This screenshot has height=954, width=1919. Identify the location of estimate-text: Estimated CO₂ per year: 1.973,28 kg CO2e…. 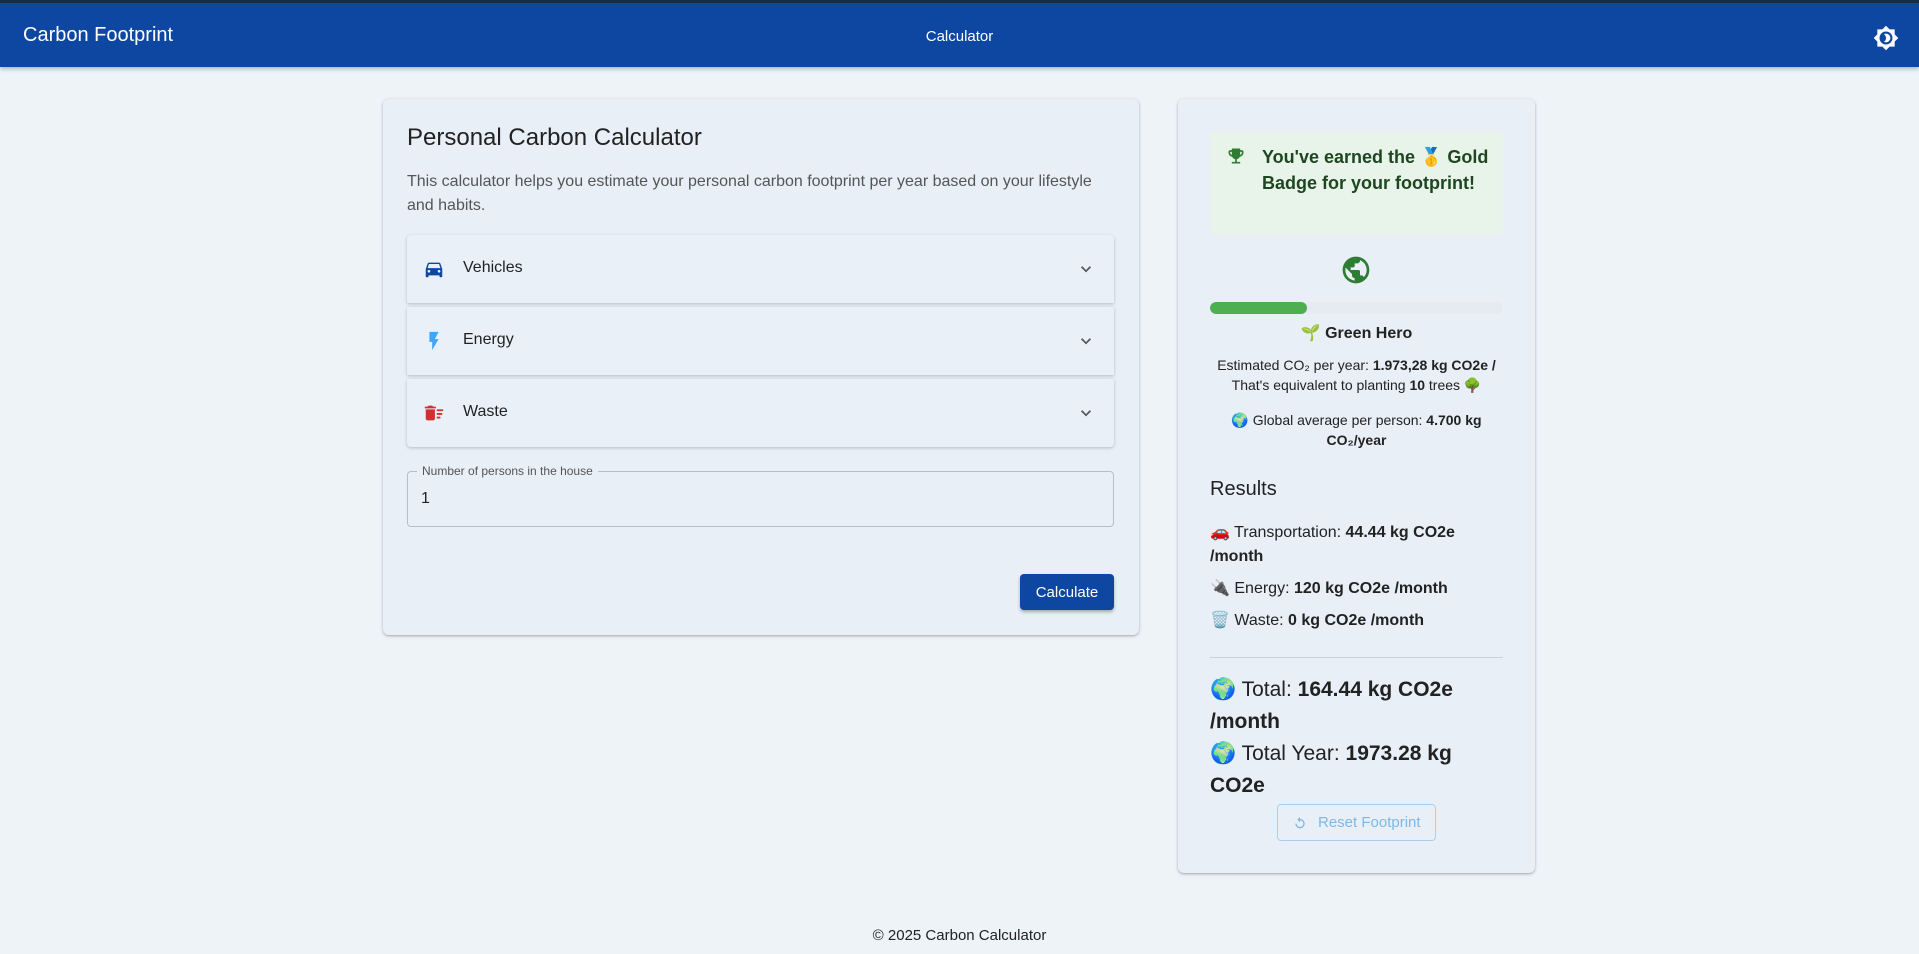
(1356, 375).